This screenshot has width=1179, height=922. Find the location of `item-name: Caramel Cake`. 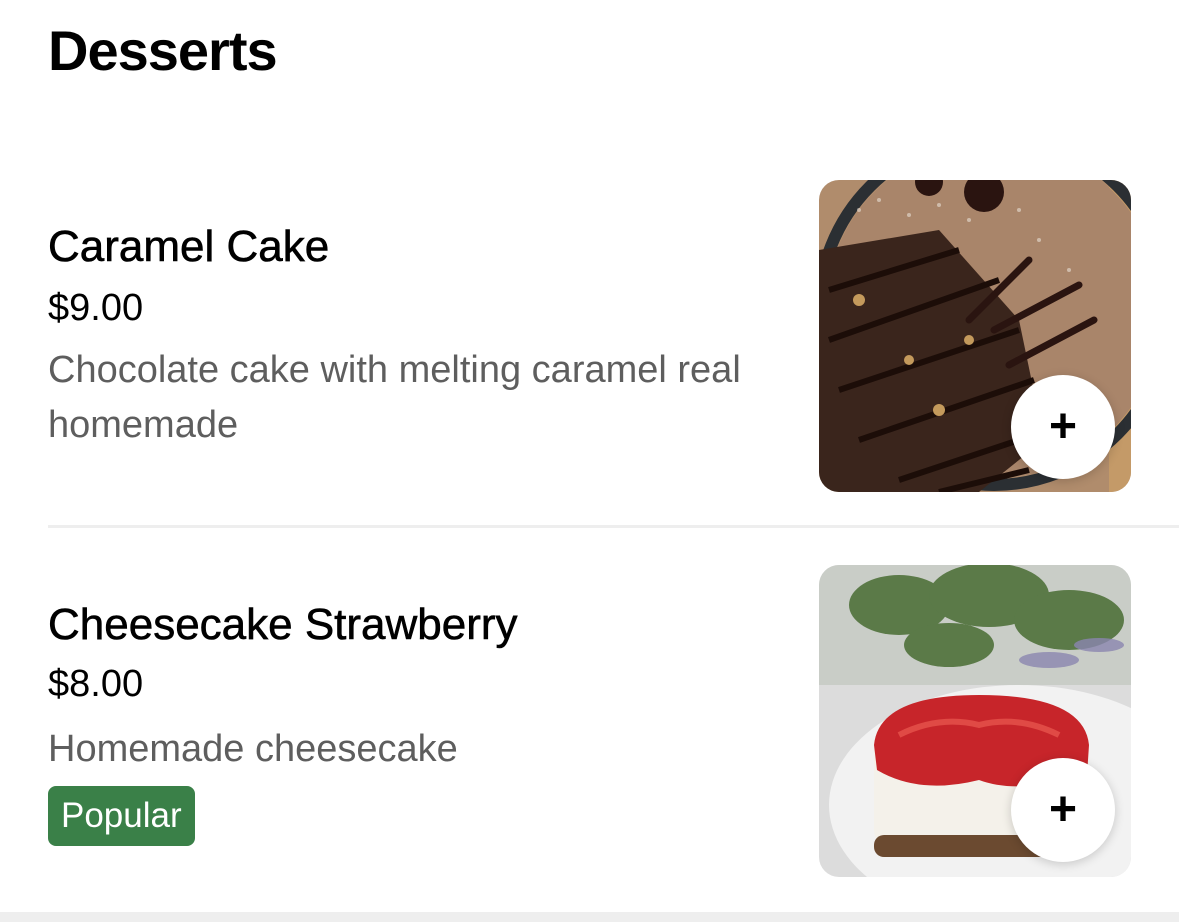

item-name: Caramel Cake is located at coordinates (189, 247).